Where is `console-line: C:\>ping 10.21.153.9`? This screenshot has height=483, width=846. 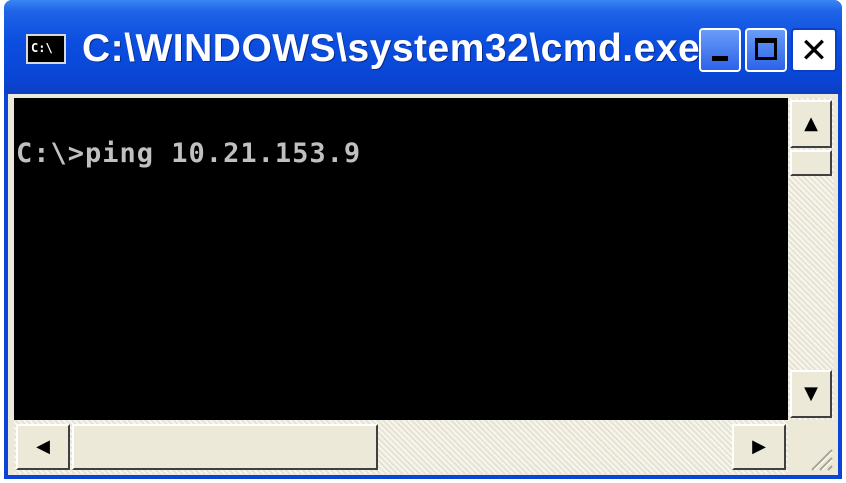
console-line: C:\>ping 10.21.153.9 is located at coordinates (189, 153).